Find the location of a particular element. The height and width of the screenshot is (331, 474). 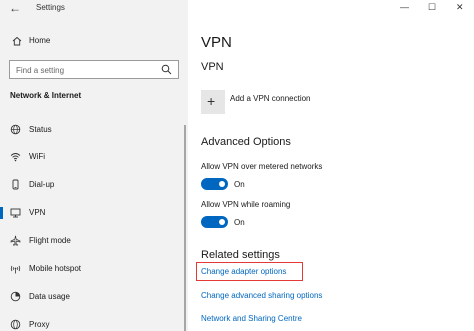

metered-toggle-state: On is located at coordinates (239, 184).